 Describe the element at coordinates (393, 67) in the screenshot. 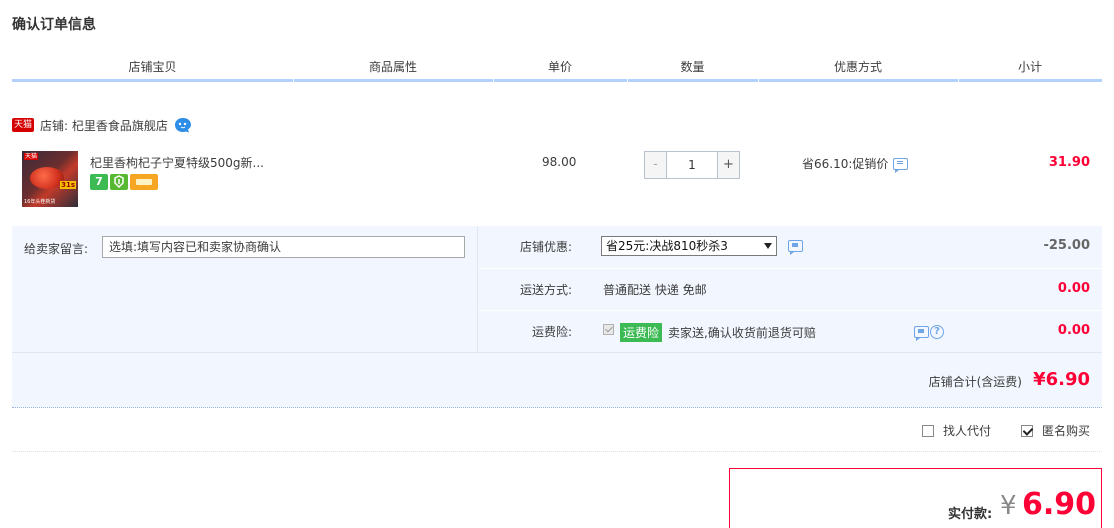

I see `col-attributes: 商品属性` at that location.